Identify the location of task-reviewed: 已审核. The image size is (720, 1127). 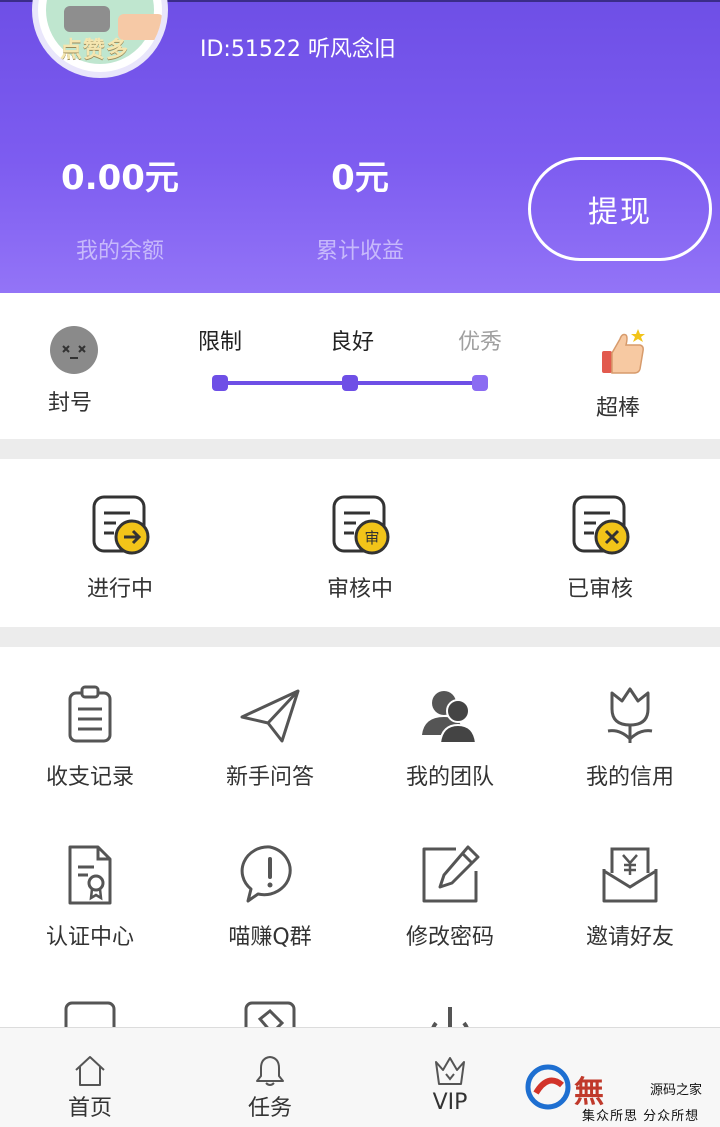
(600, 548).